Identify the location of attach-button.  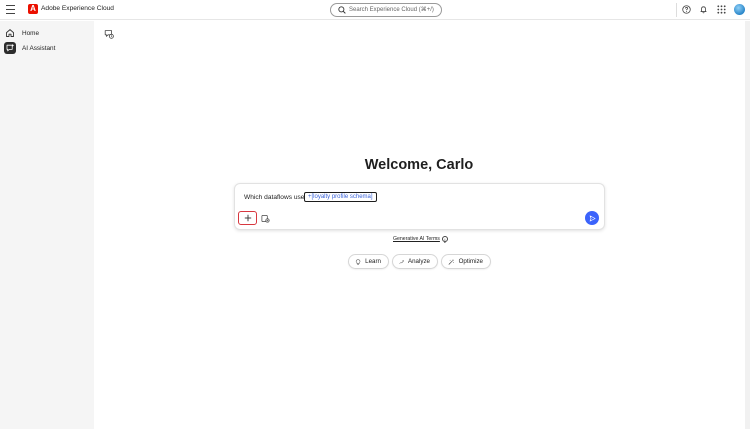
(265, 218).